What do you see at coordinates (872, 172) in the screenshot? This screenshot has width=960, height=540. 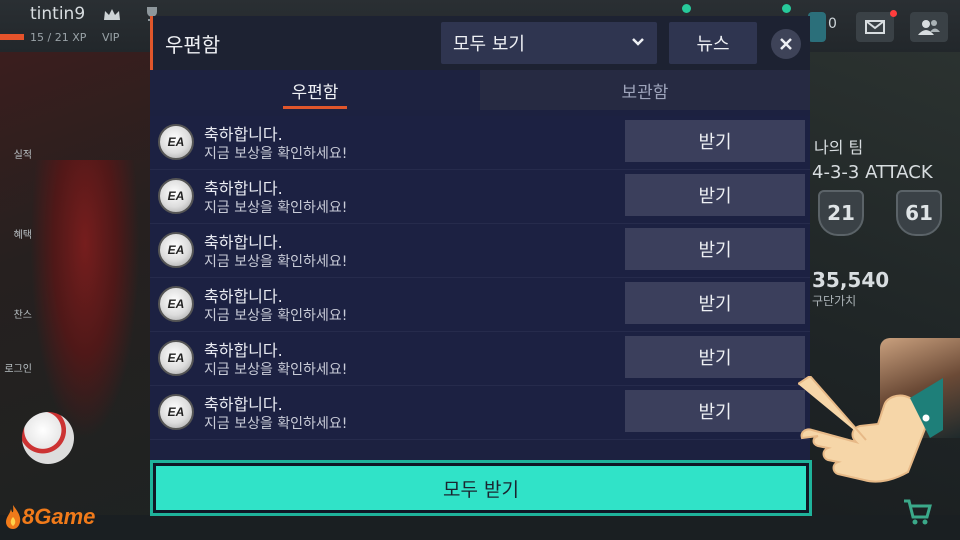 I see `formation-label: 4-3-3 ATTACK` at bounding box center [872, 172].